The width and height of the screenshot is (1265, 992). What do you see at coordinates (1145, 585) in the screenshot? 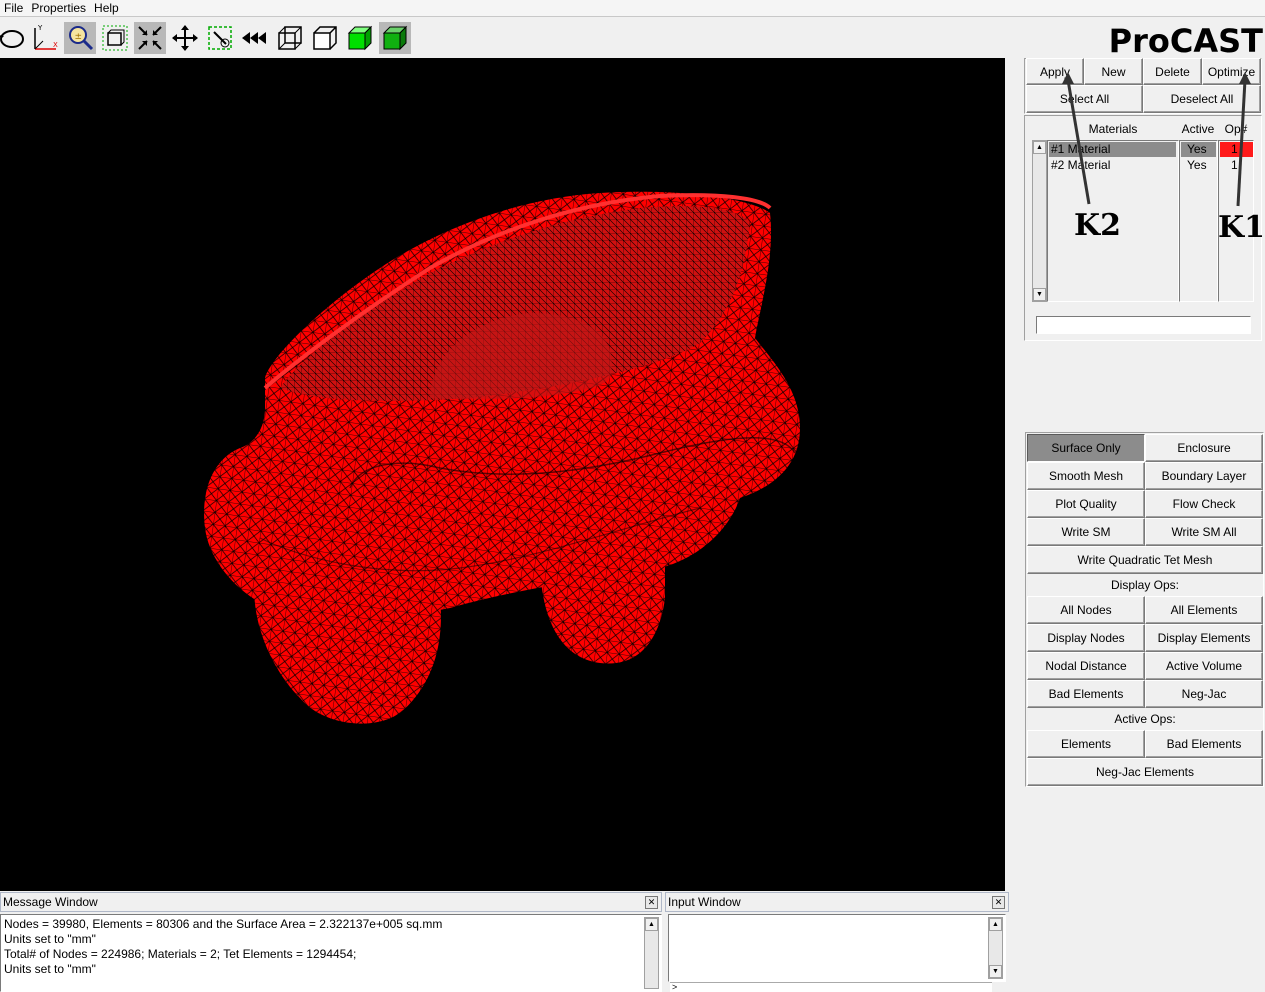
I see `display-ops-label: Display Ops:` at bounding box center [1145, 585].